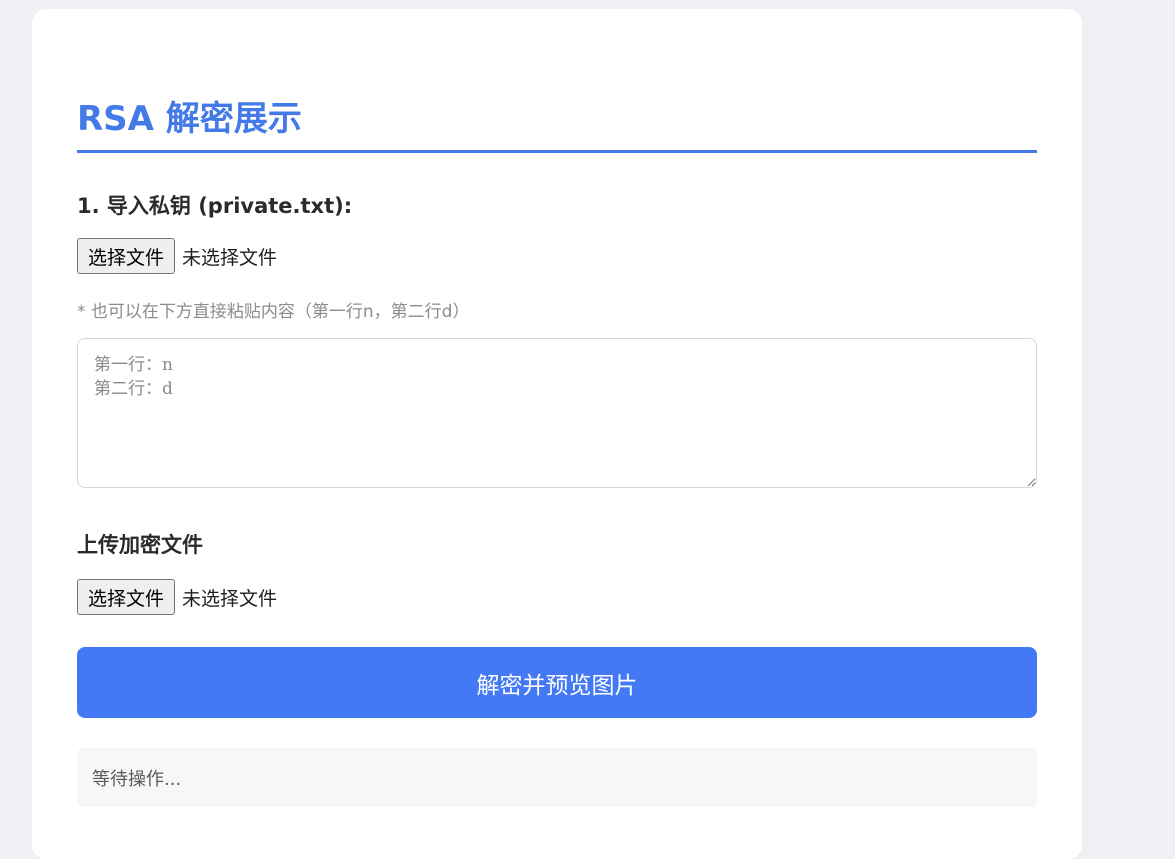 The height and width of the screenshot is (859, 1175). I want to click on private-key-choose-file-button: 选择文件, so click(126, 256).